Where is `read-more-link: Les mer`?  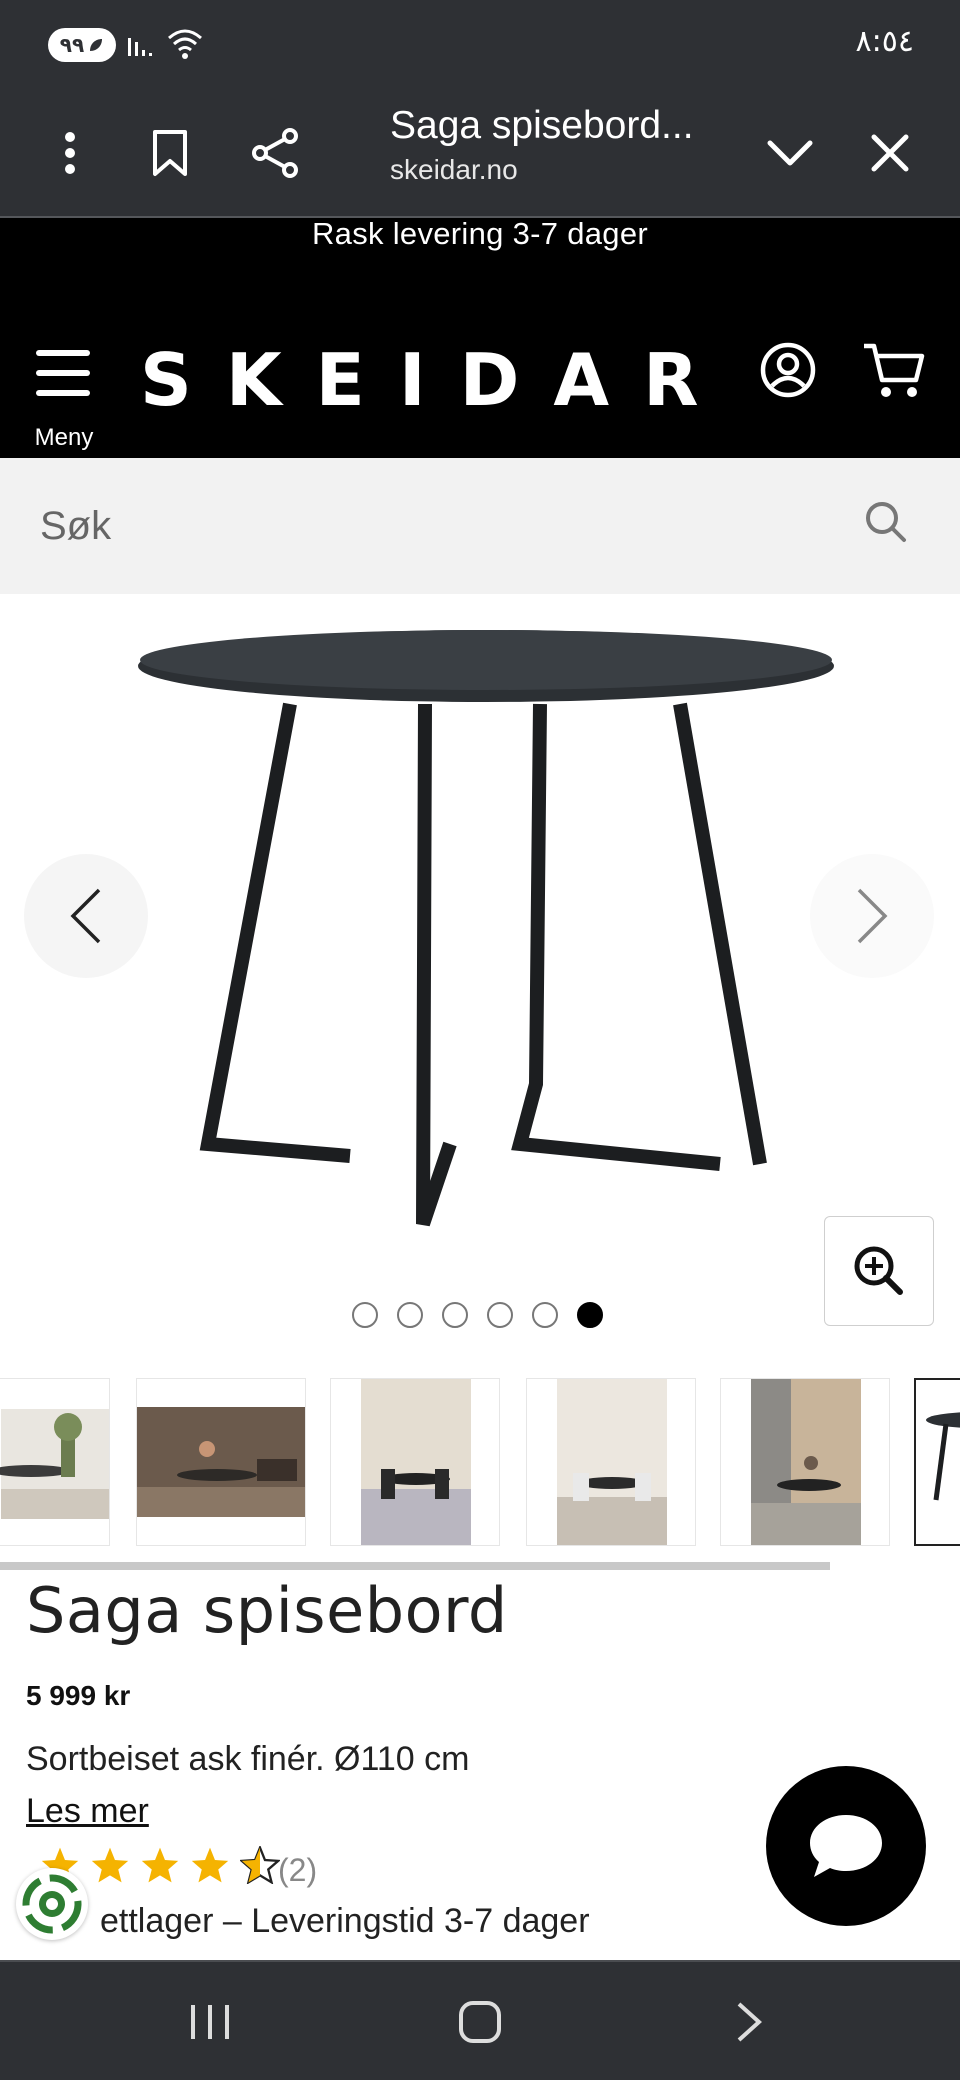 read-more-link: Les mer is located at coordinates (87, 1811).